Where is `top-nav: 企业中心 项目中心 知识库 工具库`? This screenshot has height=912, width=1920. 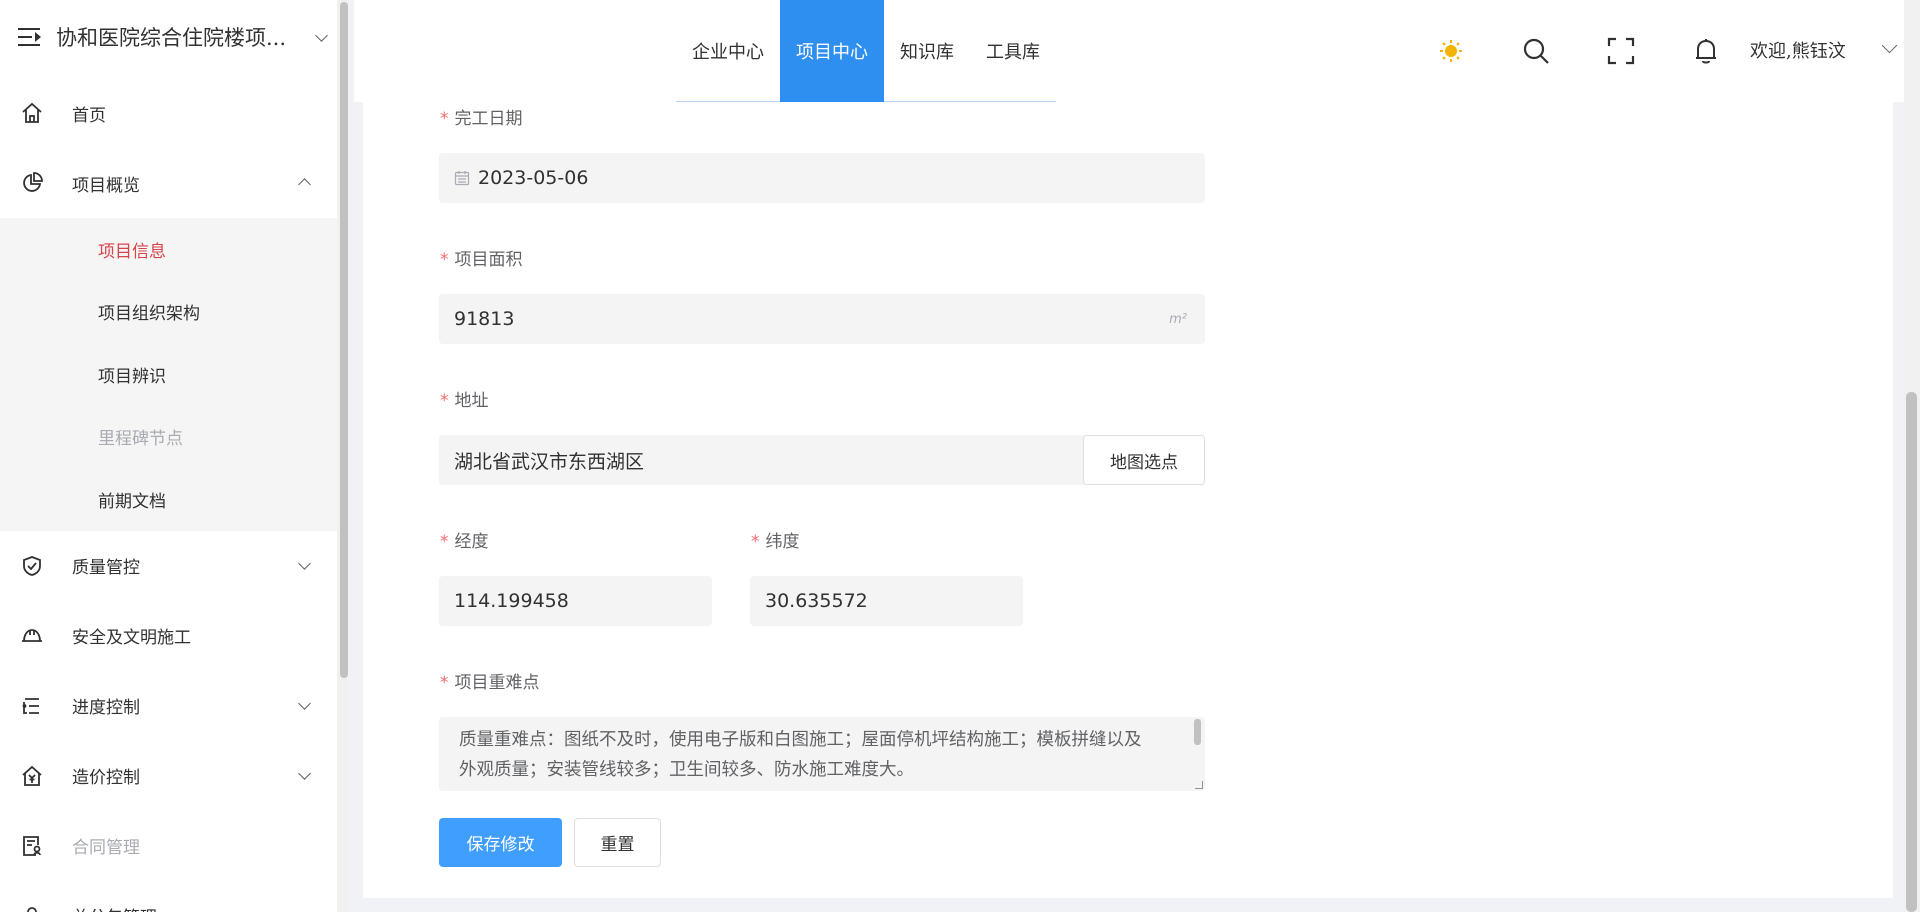 top-nav: 企业中心 项目中心 知识库 工具库 is located at coordinates (866, 51).